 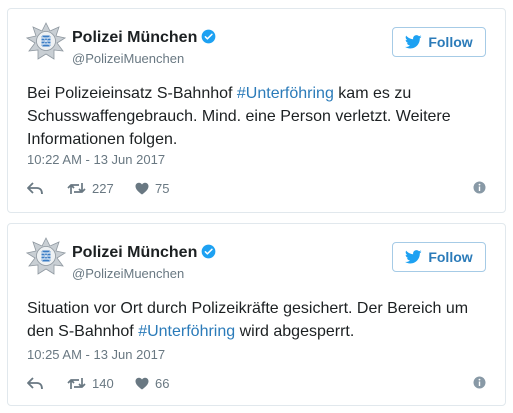 I want to click on retweet-count: 227, so click(x=103, y=188).